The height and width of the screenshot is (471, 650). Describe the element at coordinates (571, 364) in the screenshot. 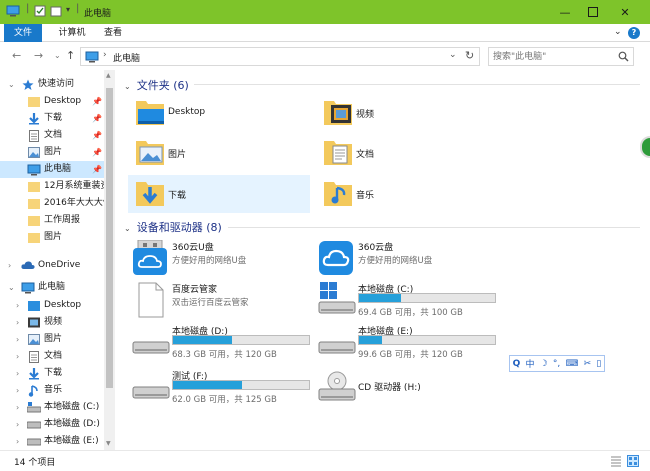

I see `ime-keyboard-icon: ⌨` at that location.